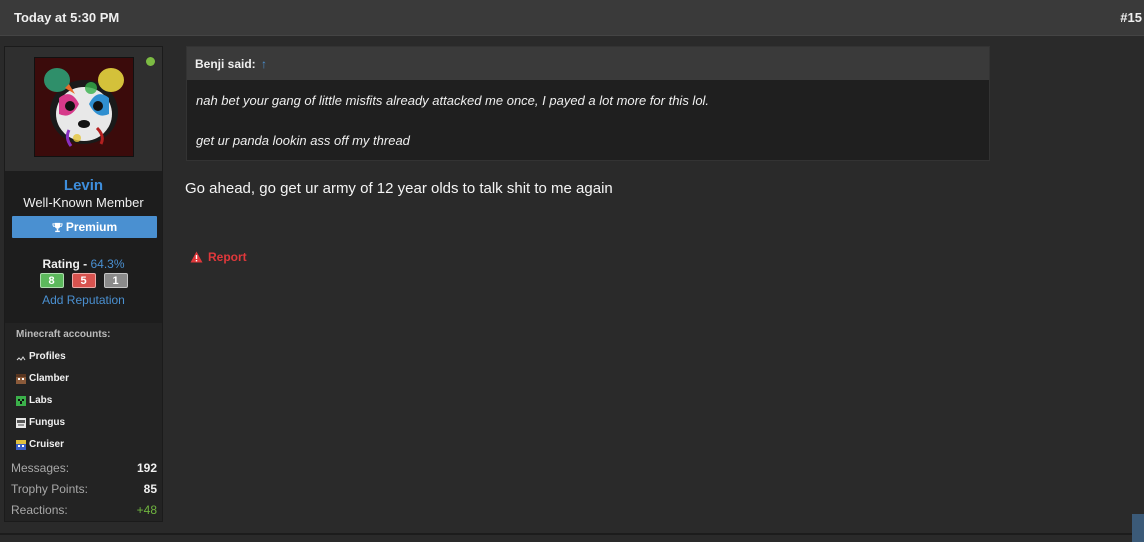 The height and width of the screenshot is (542, 1144). I want to click on minecraft-accounts-title: Minecraft accounts:, so click(63, 334).